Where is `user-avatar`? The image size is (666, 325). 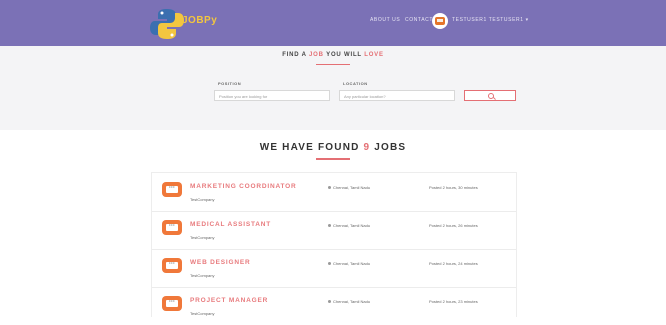
user-avatar is located at coordinates (440, 21).